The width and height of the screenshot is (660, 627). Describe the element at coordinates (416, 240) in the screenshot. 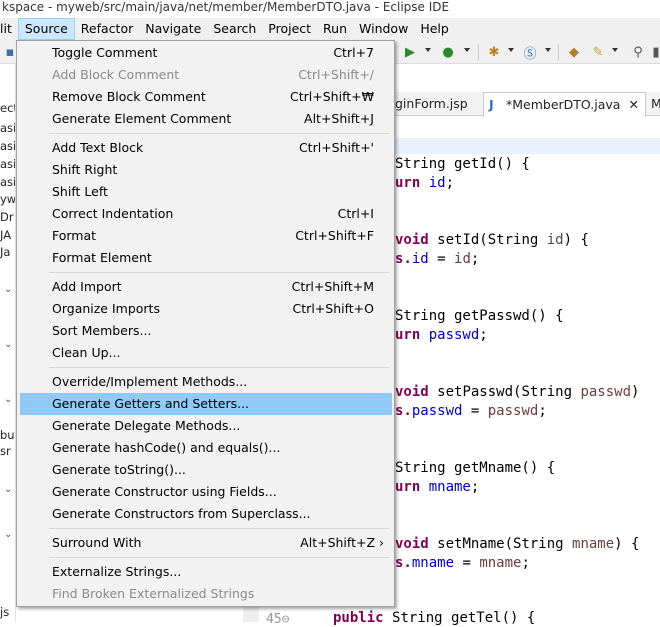

I see `code-token: void` at that location.